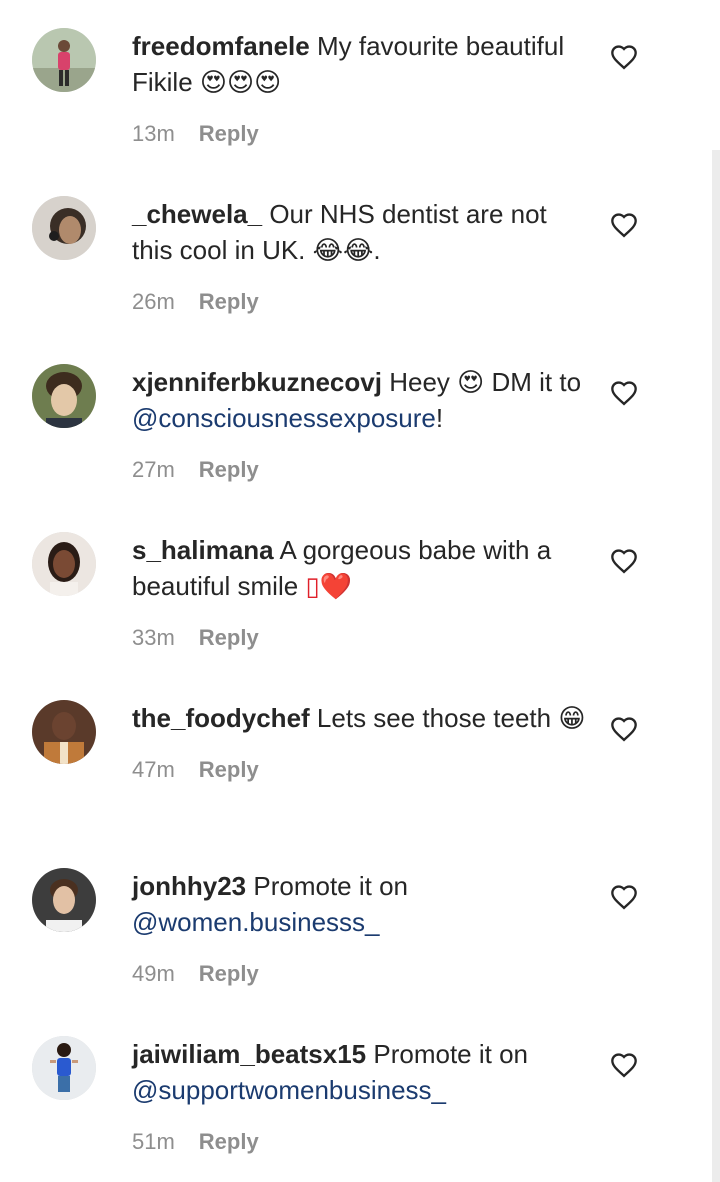  I want to click on comment-text: the_foodychef Lets see those teeth 😁, so click(362, 718).